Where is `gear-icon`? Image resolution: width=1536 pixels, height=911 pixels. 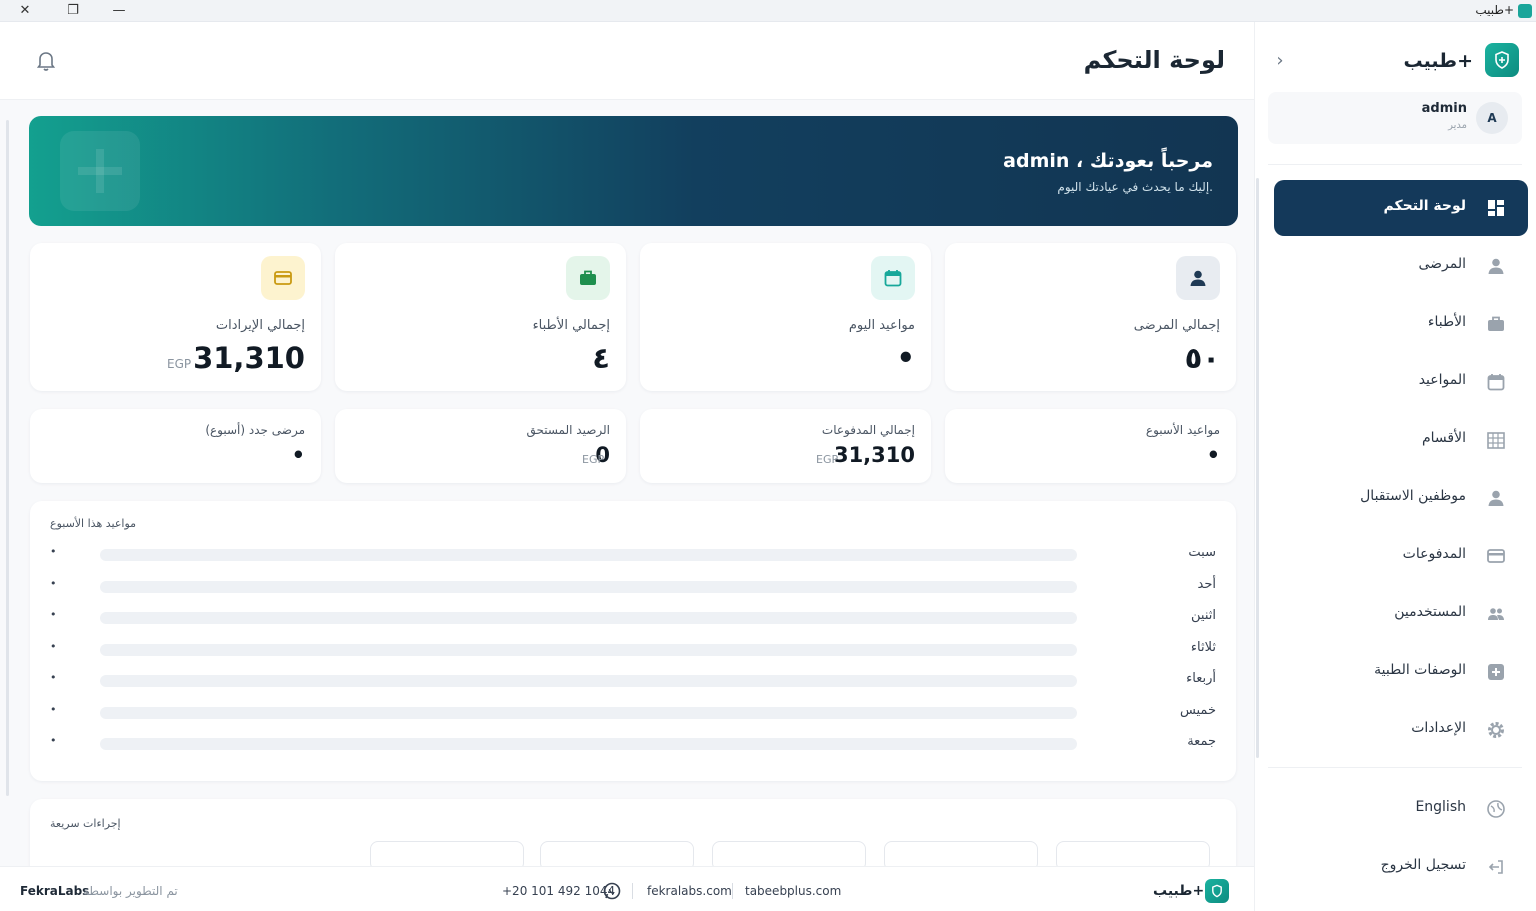 gear-icon is located at coordinates (1496, 730).